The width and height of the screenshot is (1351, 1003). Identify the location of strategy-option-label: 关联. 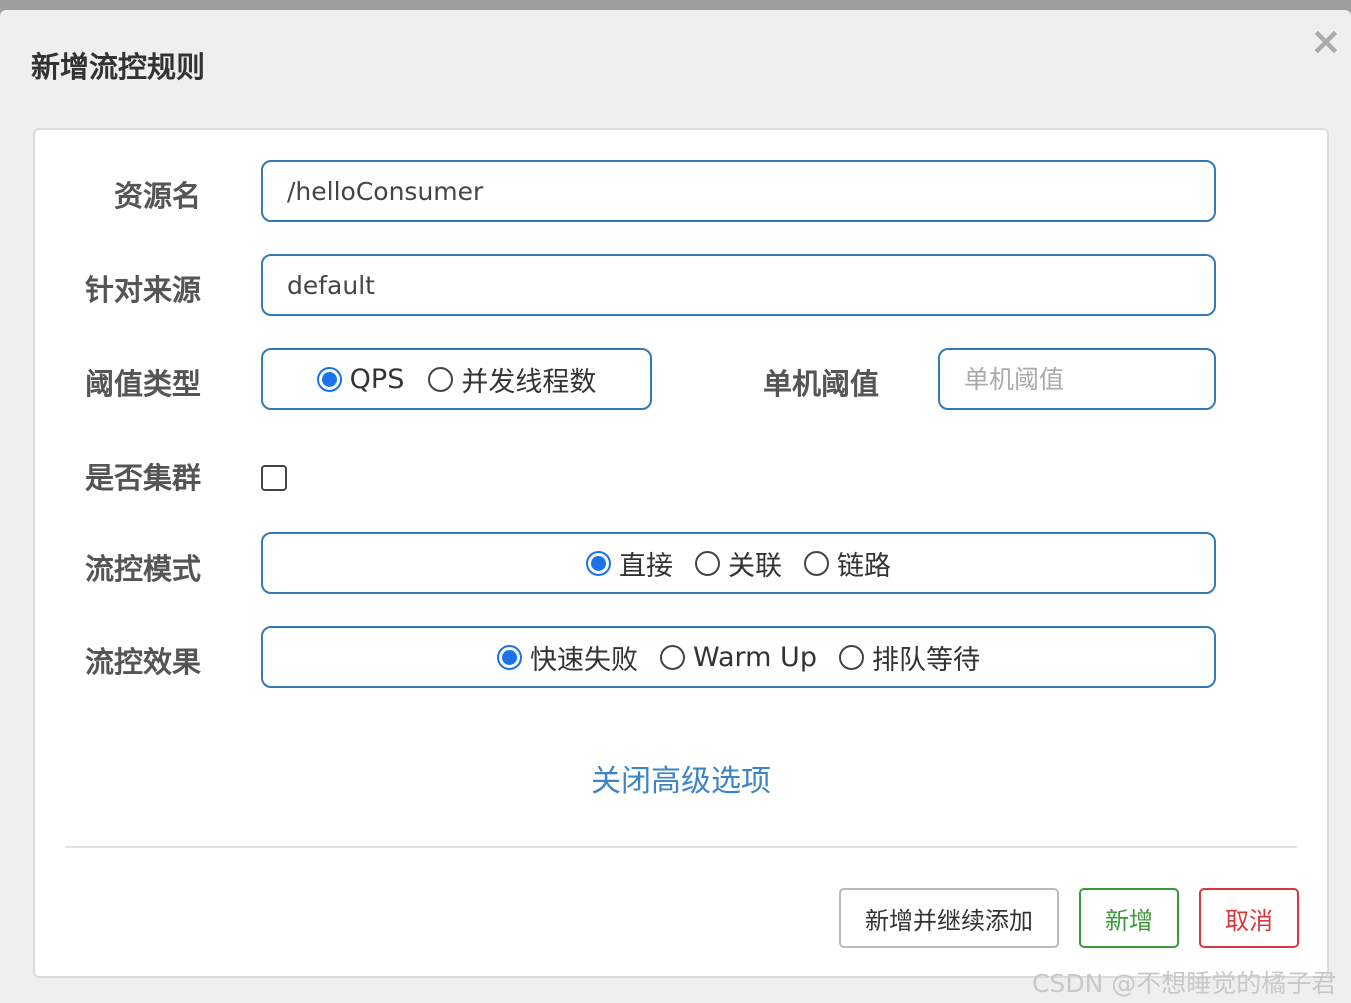
(755, 566).